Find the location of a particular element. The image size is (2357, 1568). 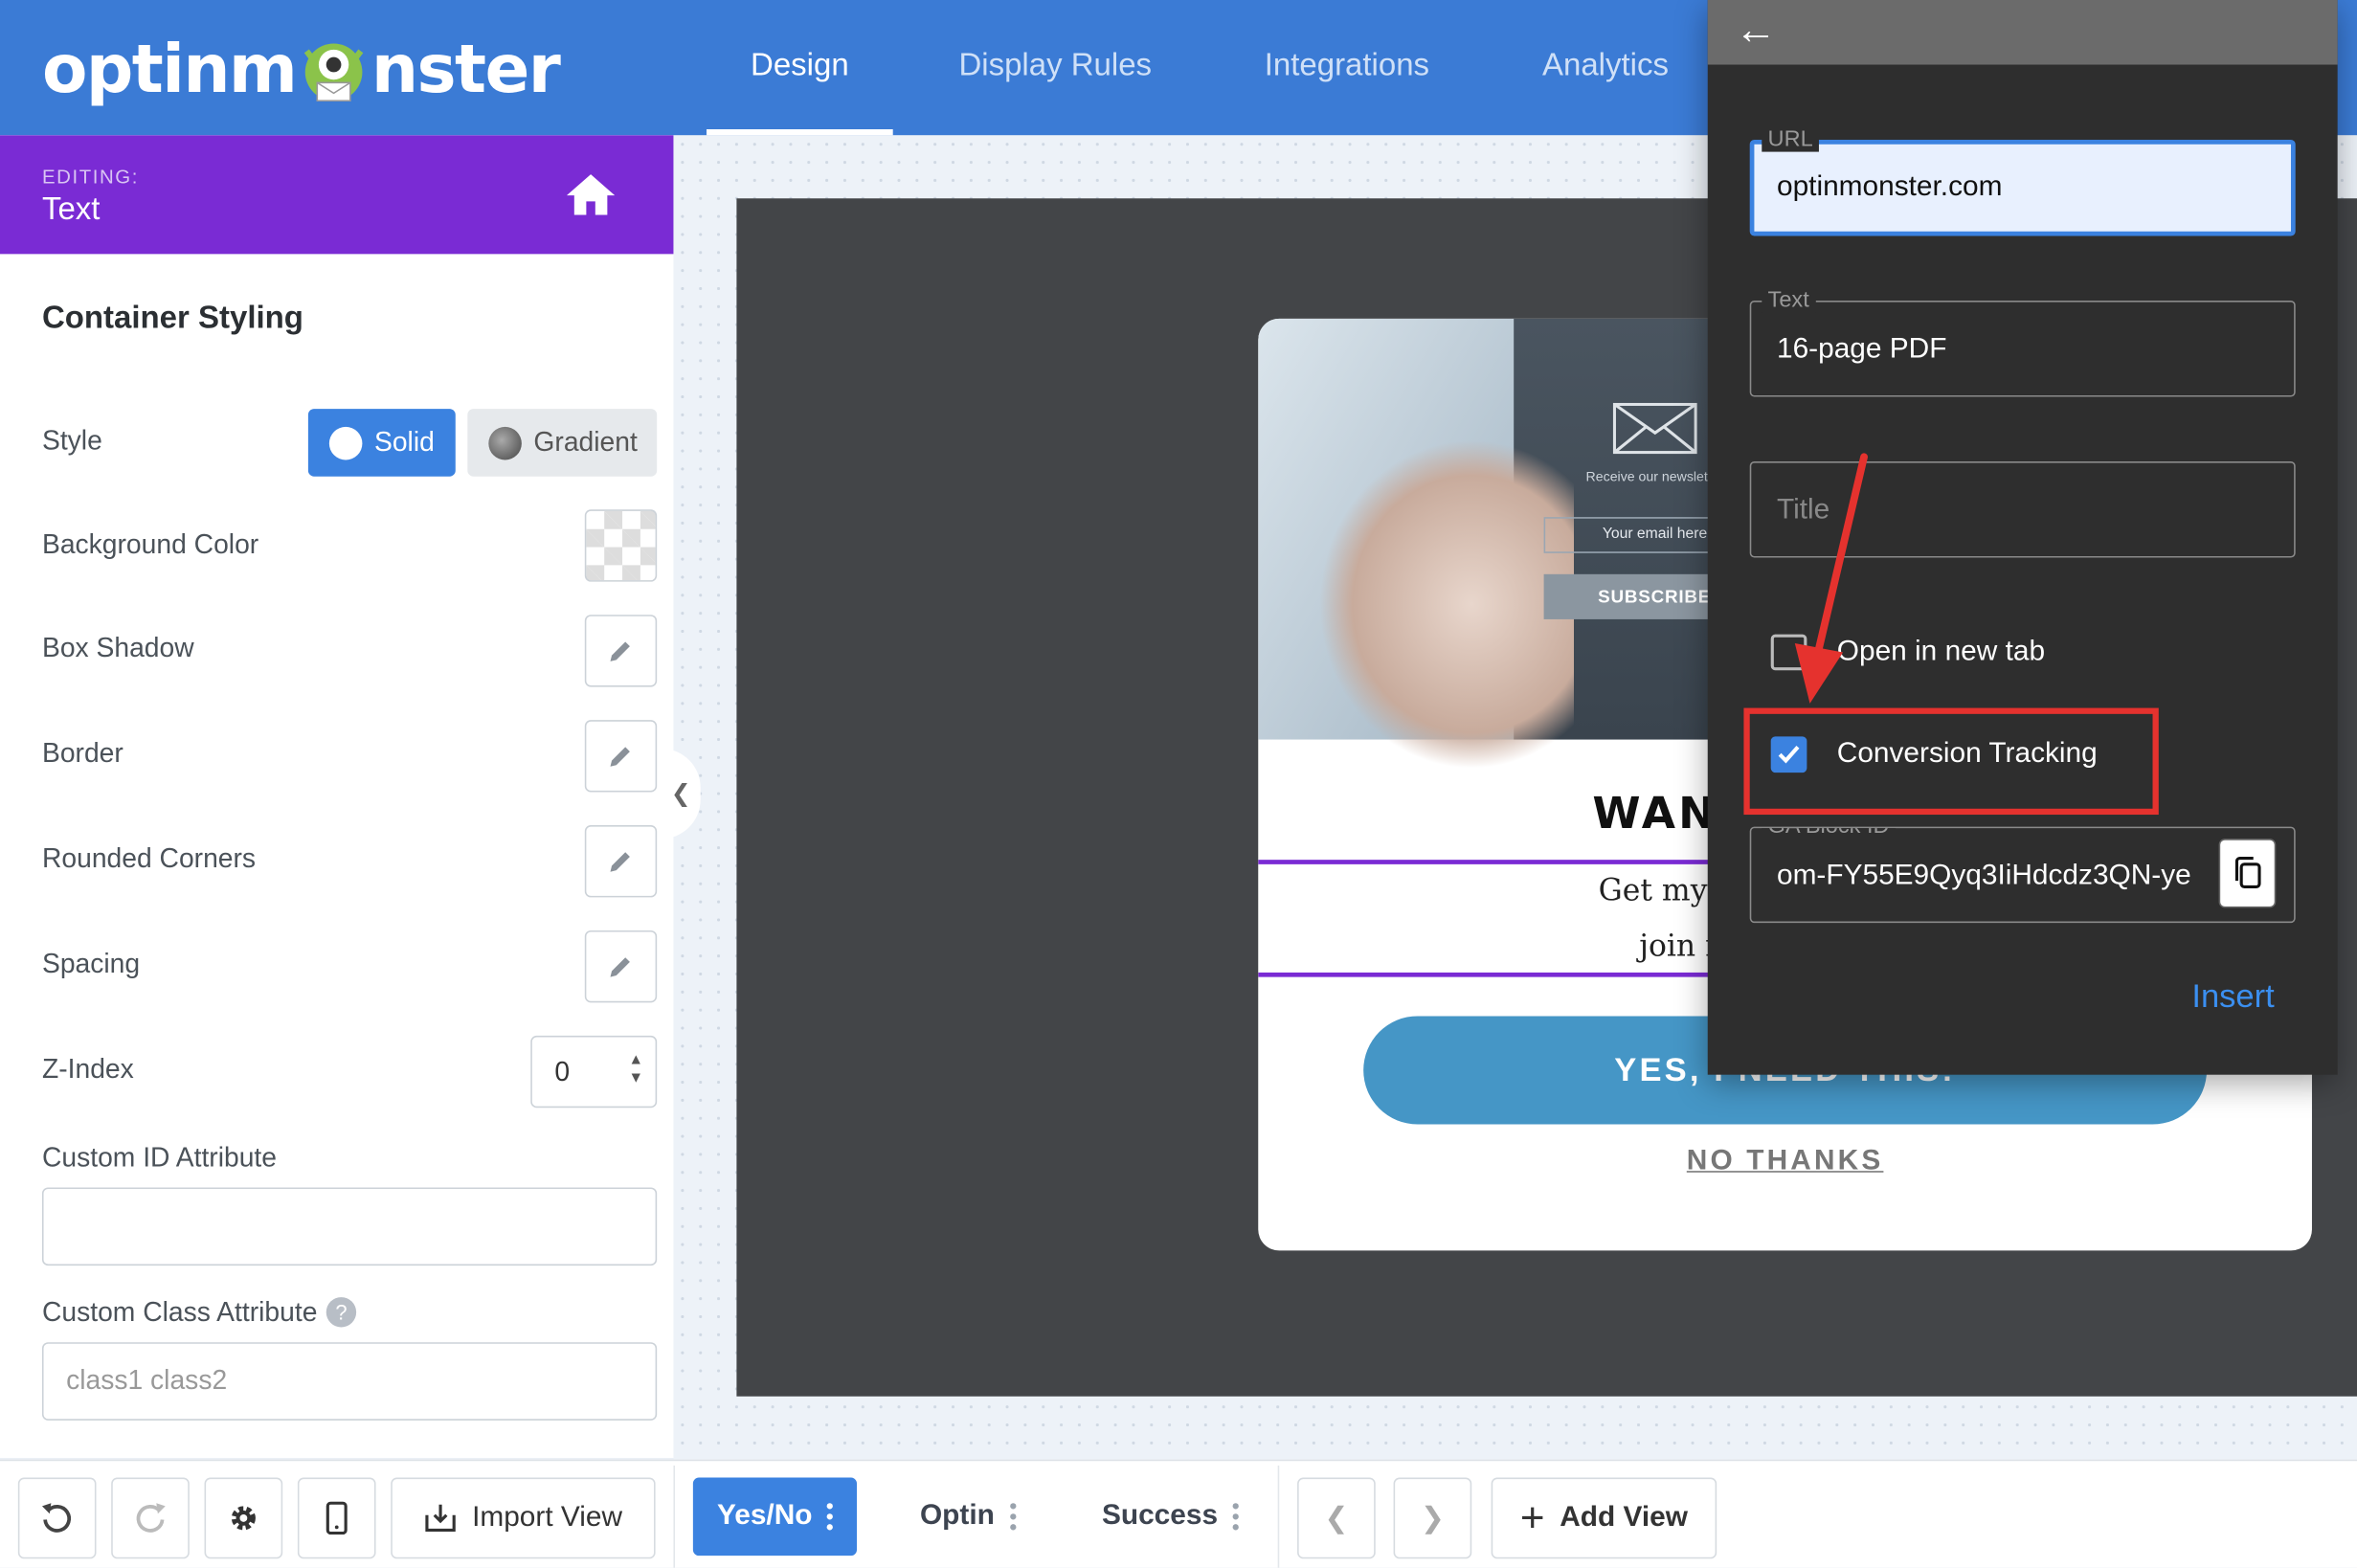

spacing-edit-button is located at coordinates (621, 966).